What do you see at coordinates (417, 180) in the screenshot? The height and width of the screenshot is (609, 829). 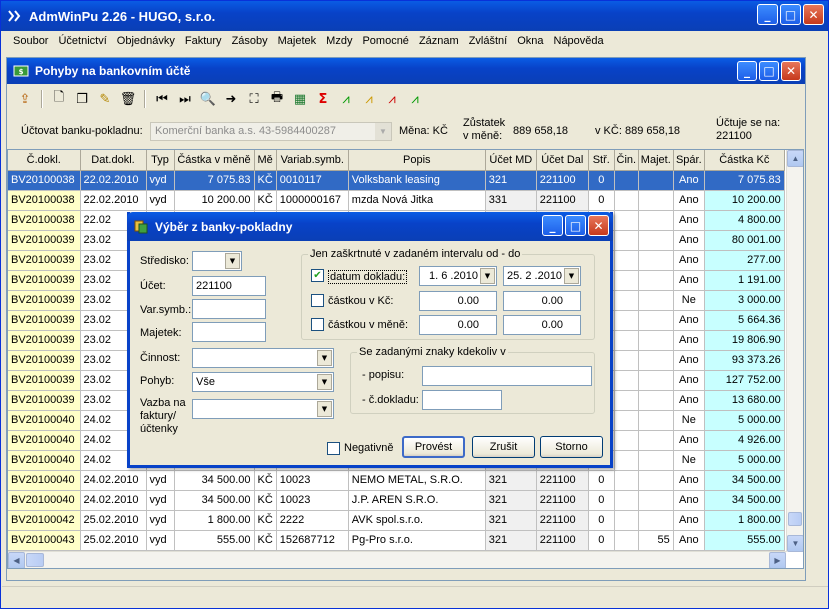 I see `cell-desc: Volksbank leasing` at bounding box center [417, 180].